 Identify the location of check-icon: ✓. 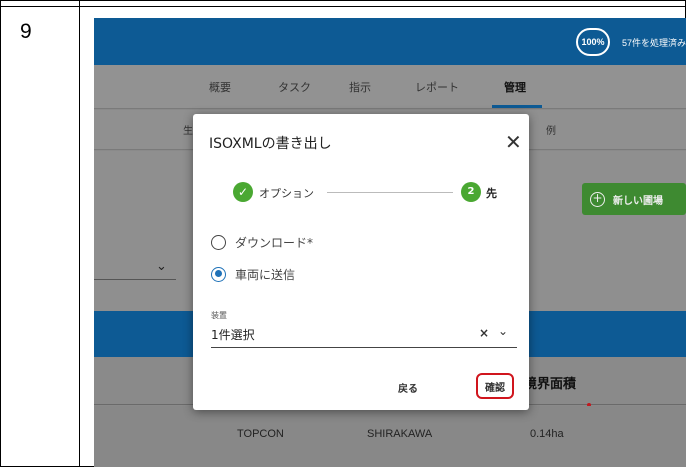
(243, 192).